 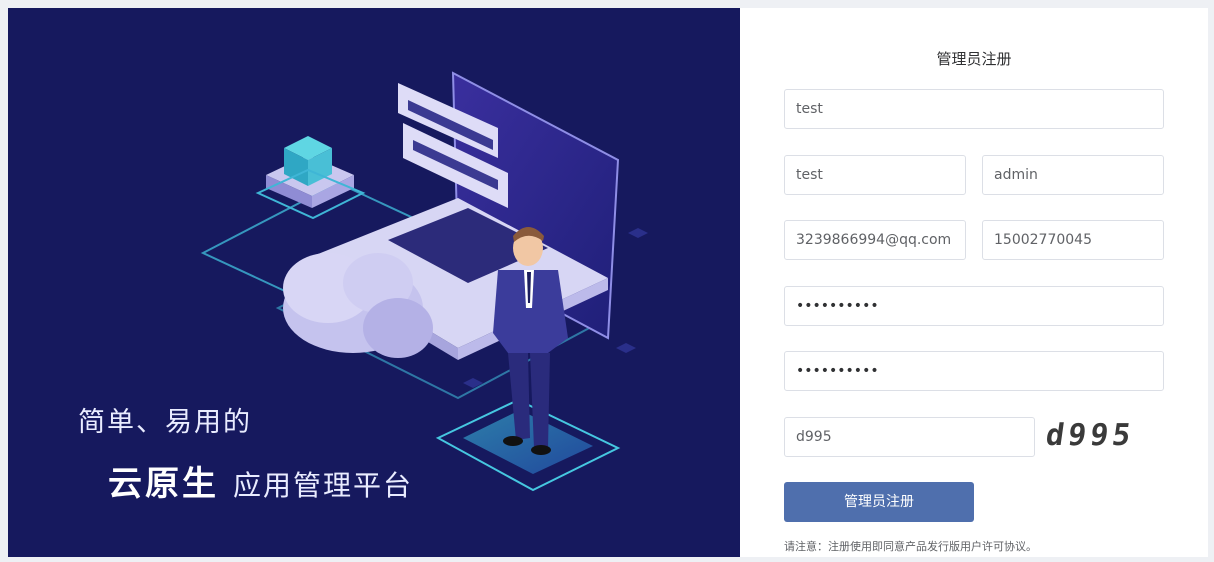 I want to click on captcha-input: d995, so click(x=909, y=437).